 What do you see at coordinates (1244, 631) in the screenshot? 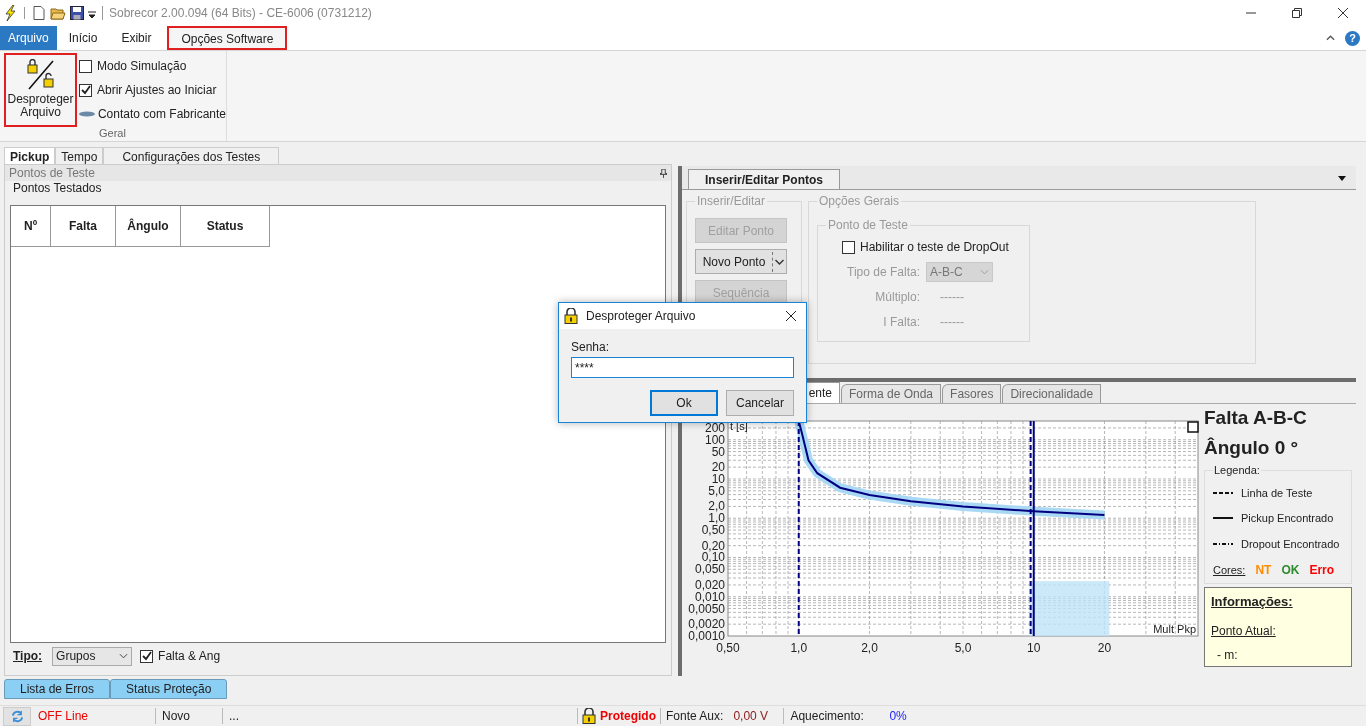
I see `info-label: Ponto Atual:` at bounding box center [1244, 631].